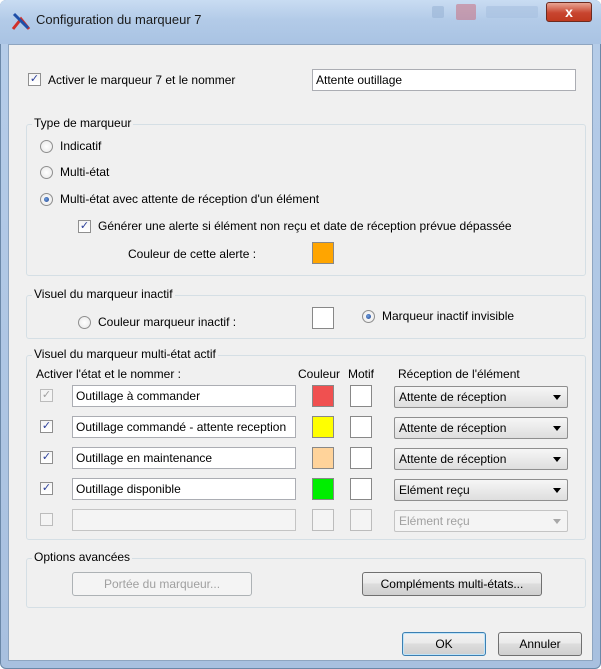 The width and height of the screenshot is (601, 669). I want to click on inactive-group-title: Visuel du marqueur inactif, so click(103, 294).